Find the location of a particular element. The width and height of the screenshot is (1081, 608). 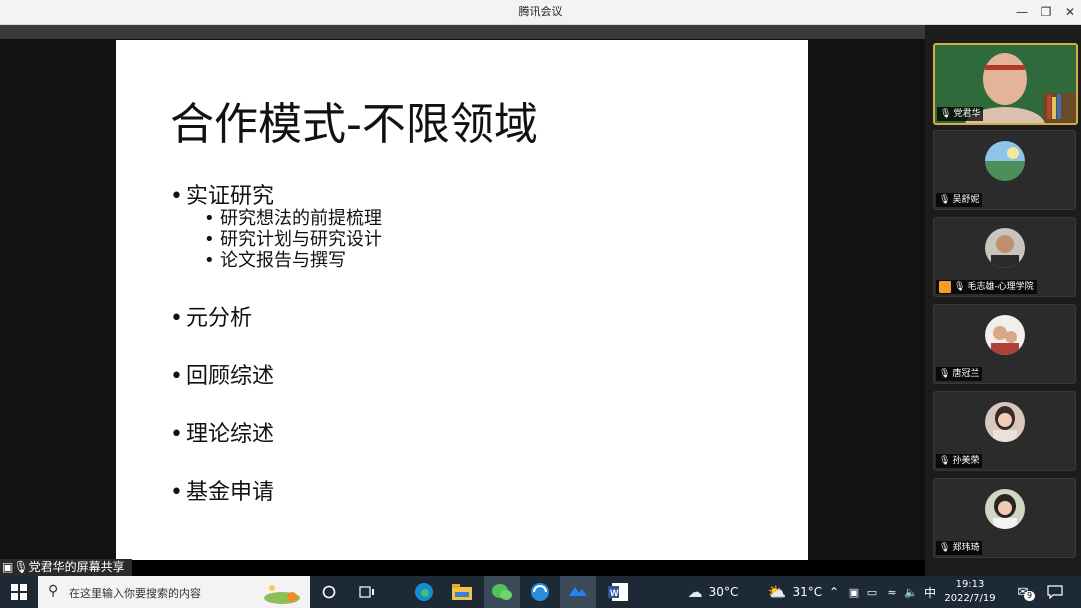

word-icon: W is located at coordinates (618, 592).